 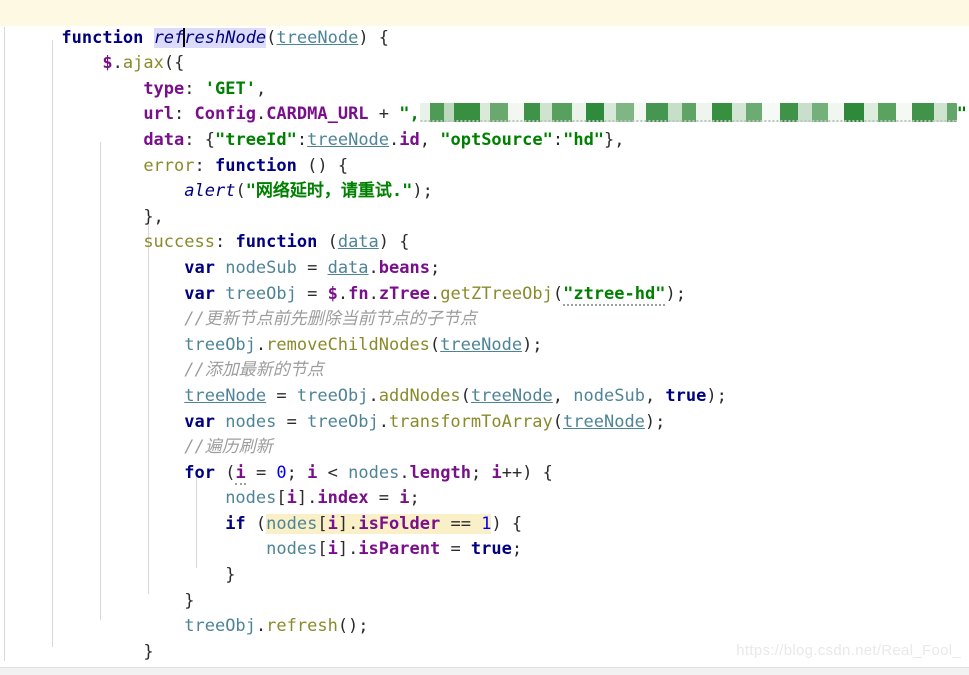 What do you see at coordinates (484, 152) in the screenshot?
I see `code-line-6: error: function () {` at bounding box center [484, 152].